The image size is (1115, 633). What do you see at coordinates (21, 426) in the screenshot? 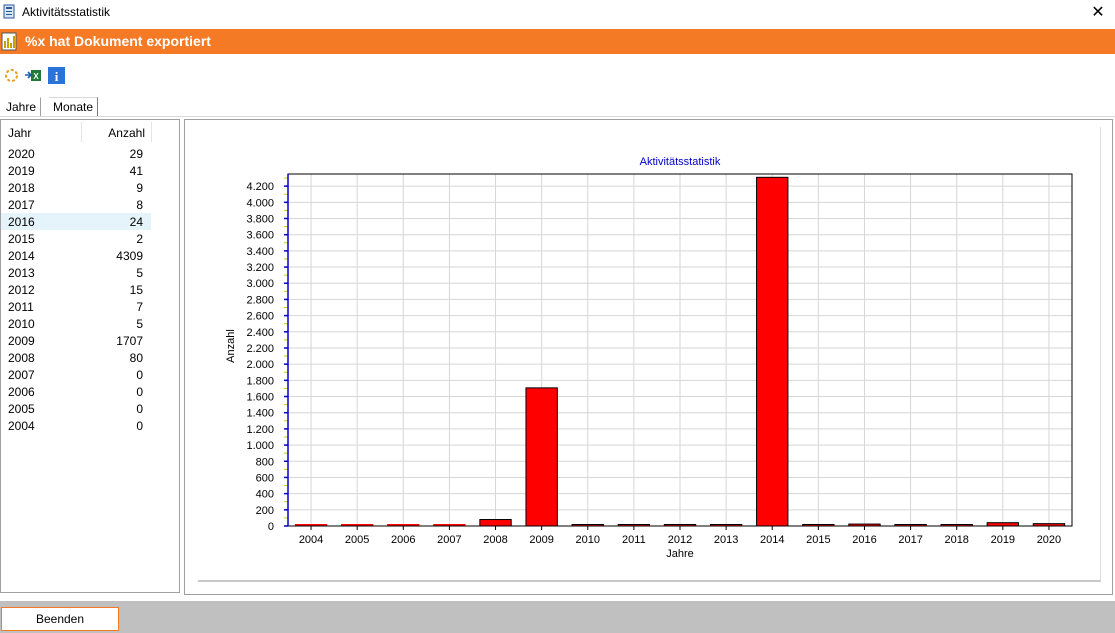
I see `list-item-year: 2004` at bounding box center [21, 426].